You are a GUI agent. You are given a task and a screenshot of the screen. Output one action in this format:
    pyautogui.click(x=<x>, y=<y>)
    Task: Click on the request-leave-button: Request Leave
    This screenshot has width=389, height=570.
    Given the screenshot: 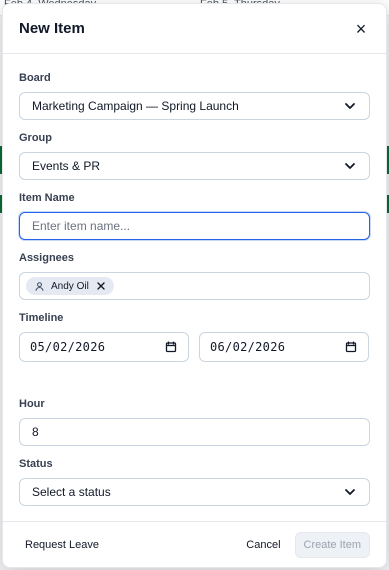 What is the action you would take?
    pyautogui.click(x=62, y=545)
    